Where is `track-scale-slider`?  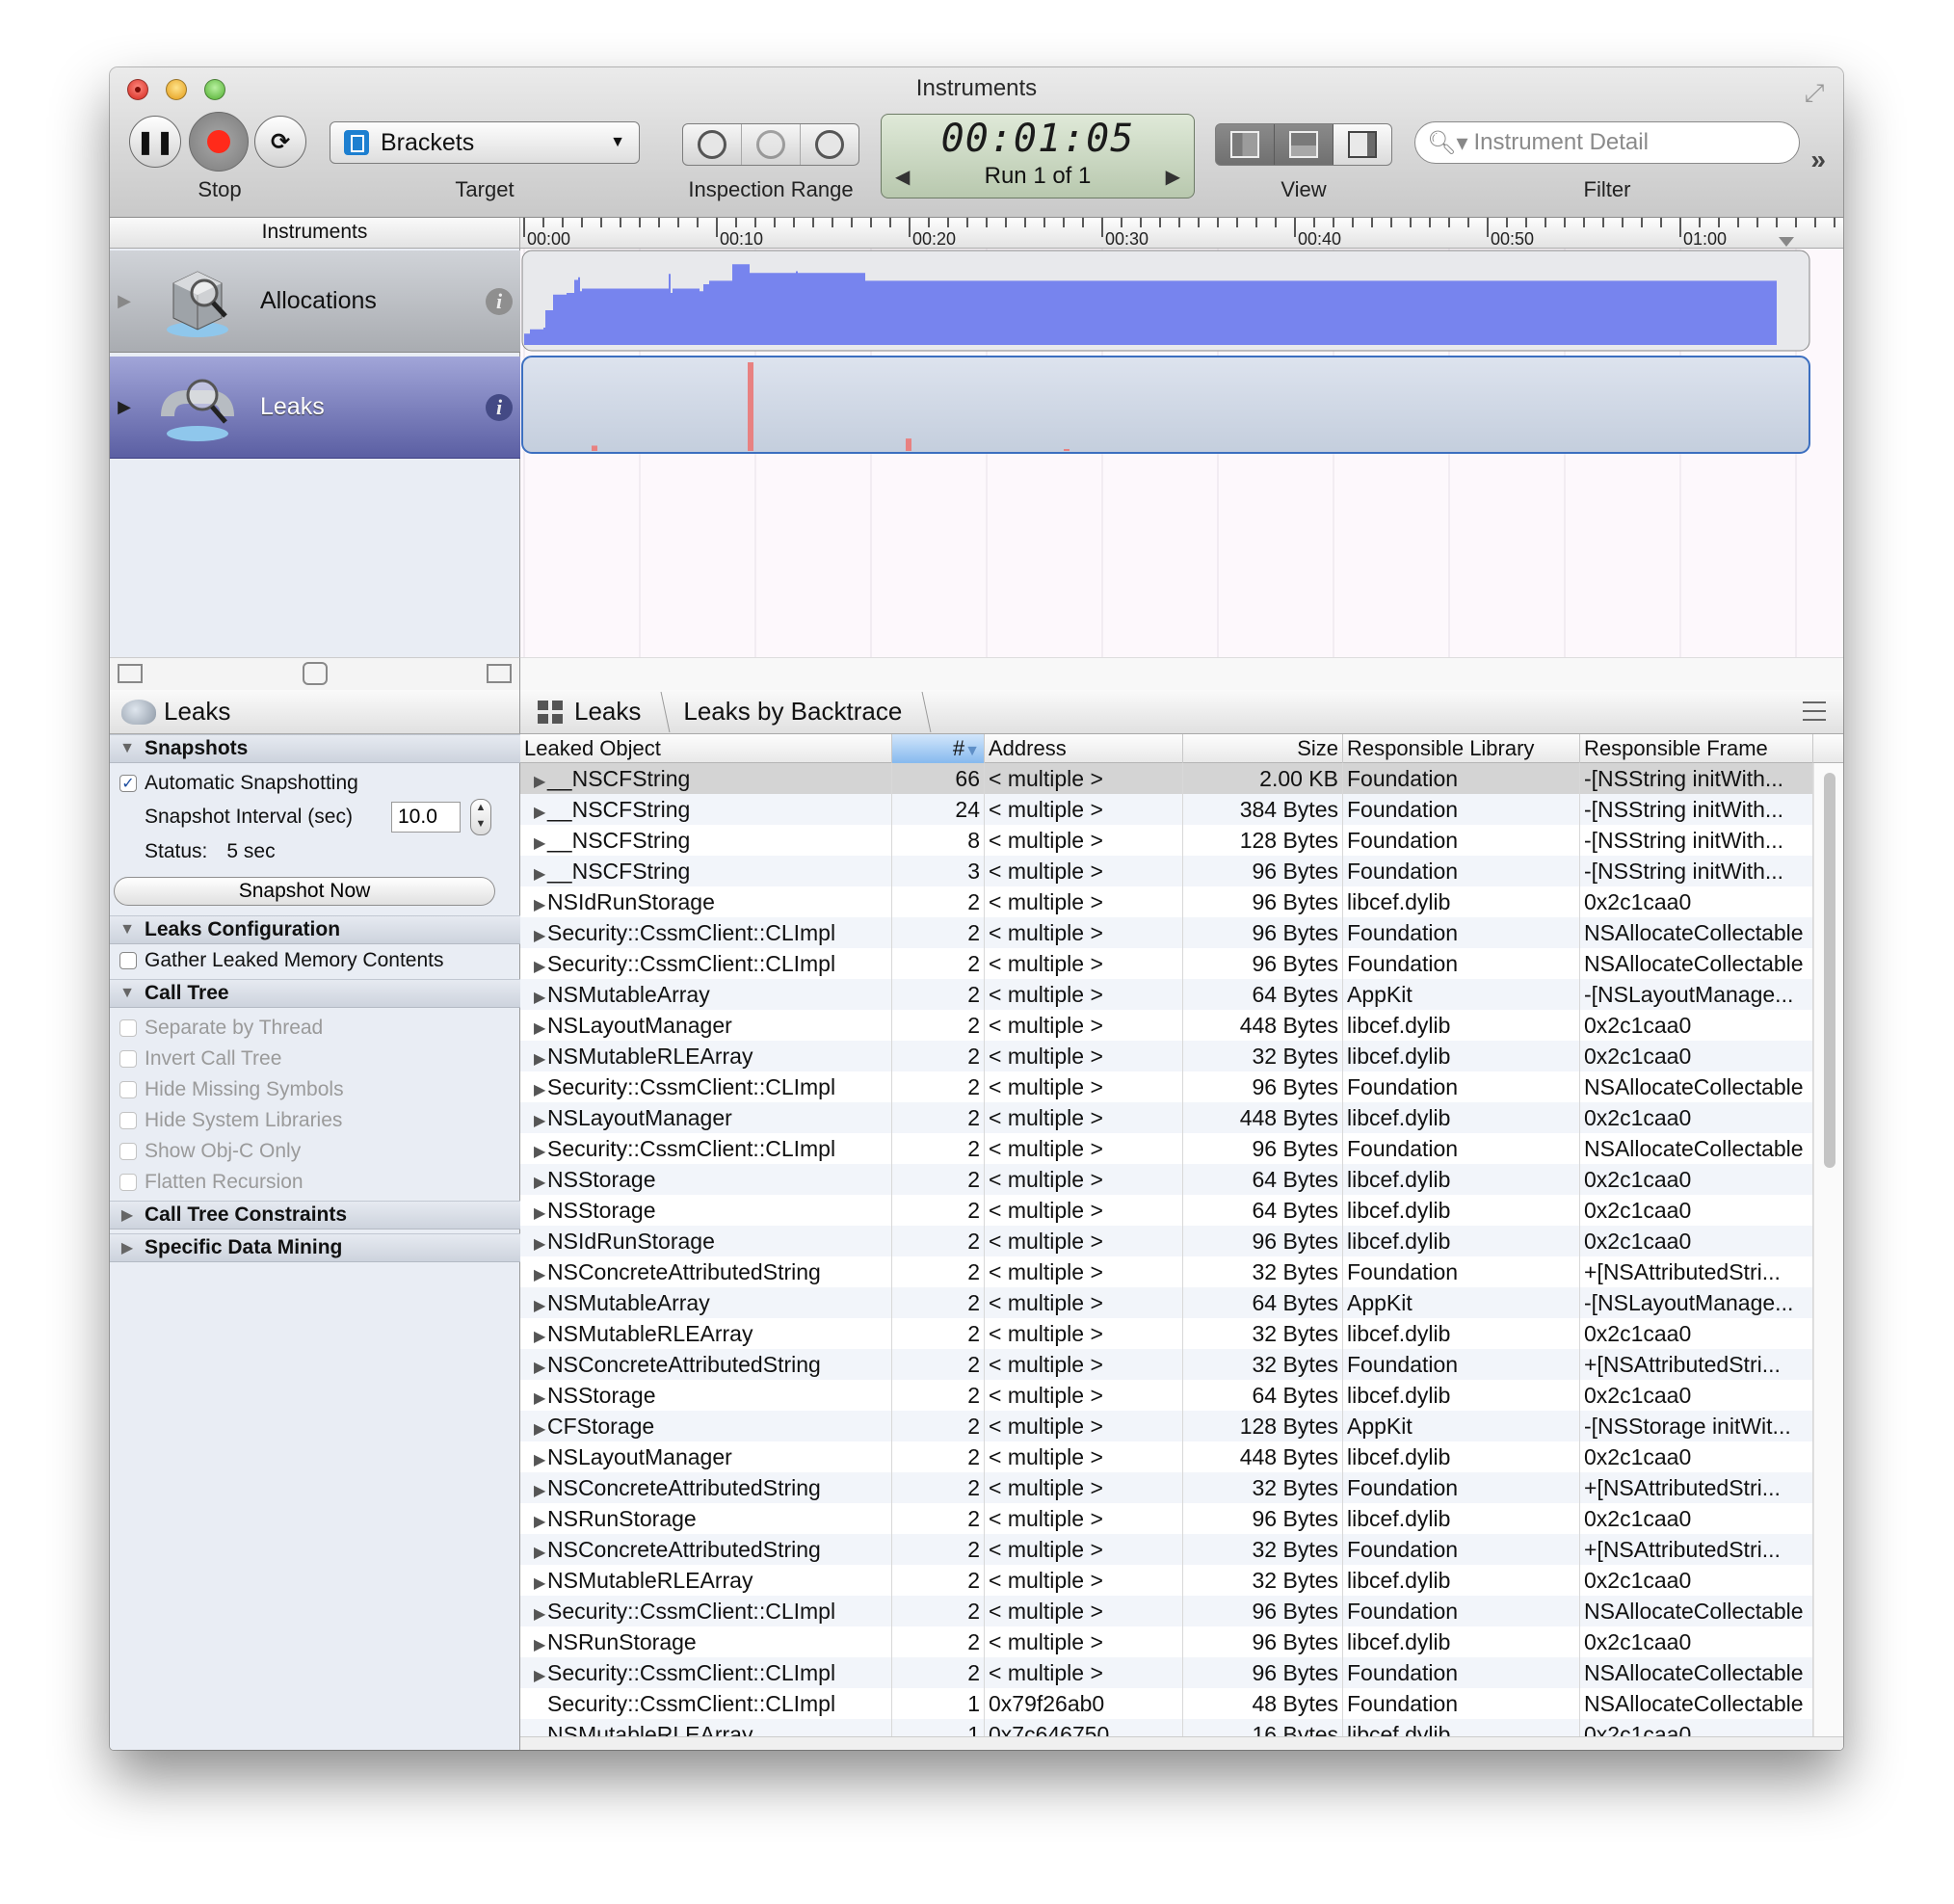
track-scale-slider is located at coordinates (315, 674).